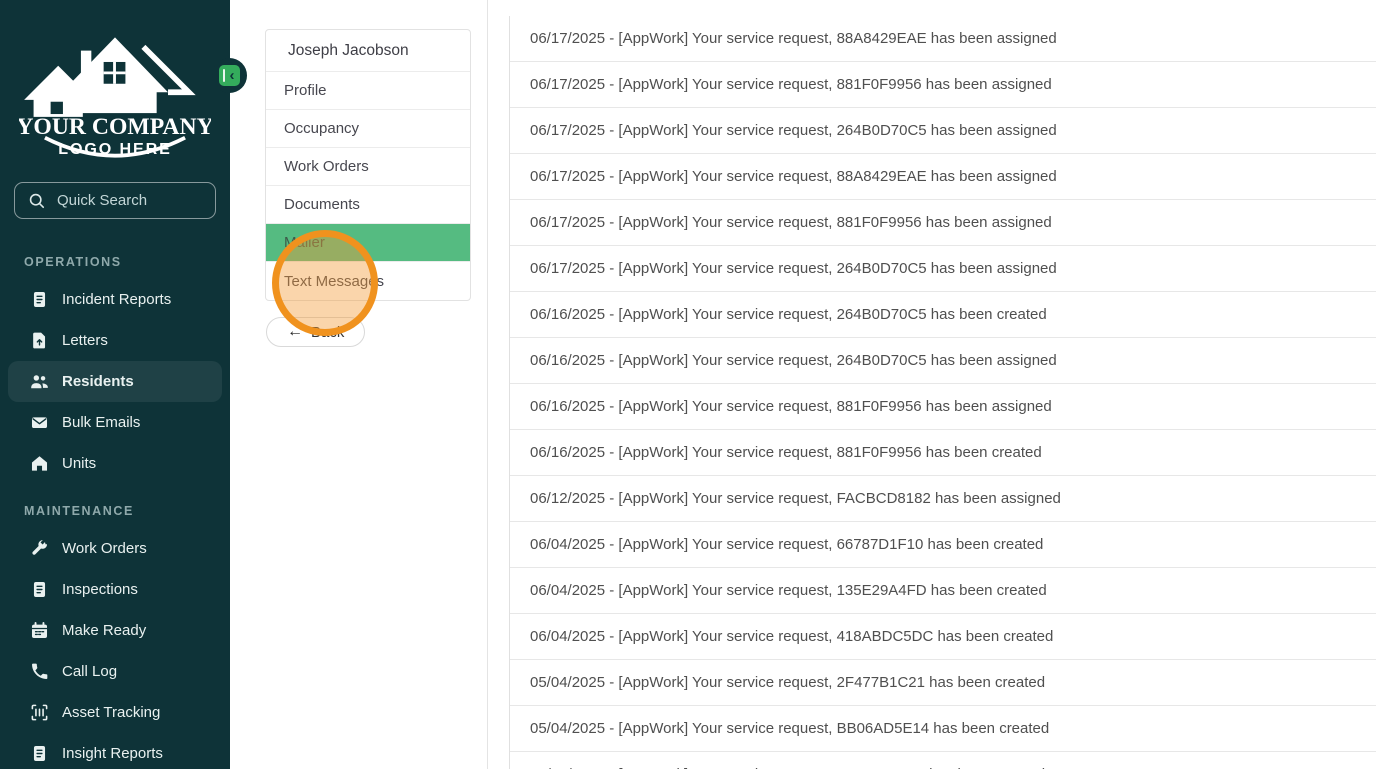  Describe the element at coordinates (368, 91) in the screenshot. I see `menu-item-profile: Profile` at that location.